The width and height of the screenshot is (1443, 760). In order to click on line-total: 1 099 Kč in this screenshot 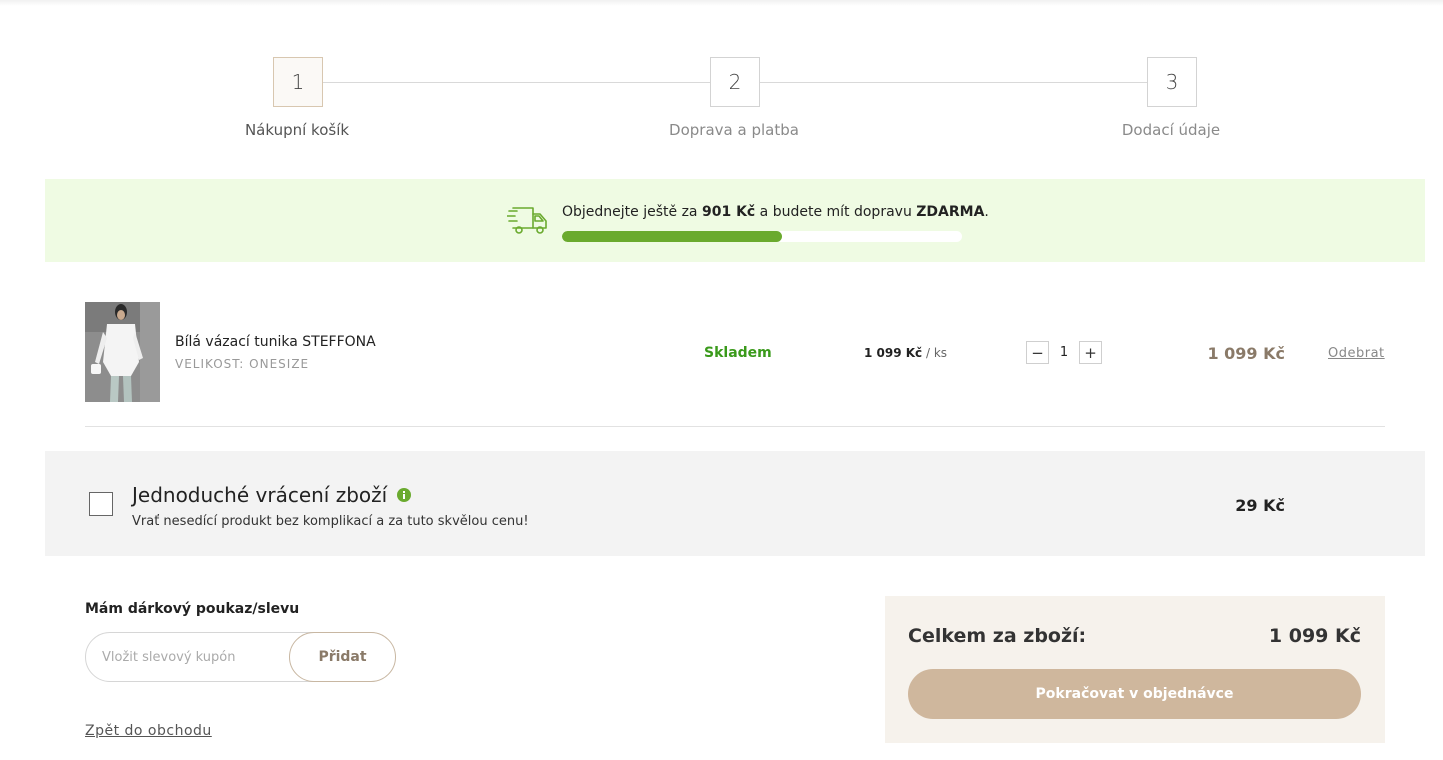, I will do `click(1246, 353)`.